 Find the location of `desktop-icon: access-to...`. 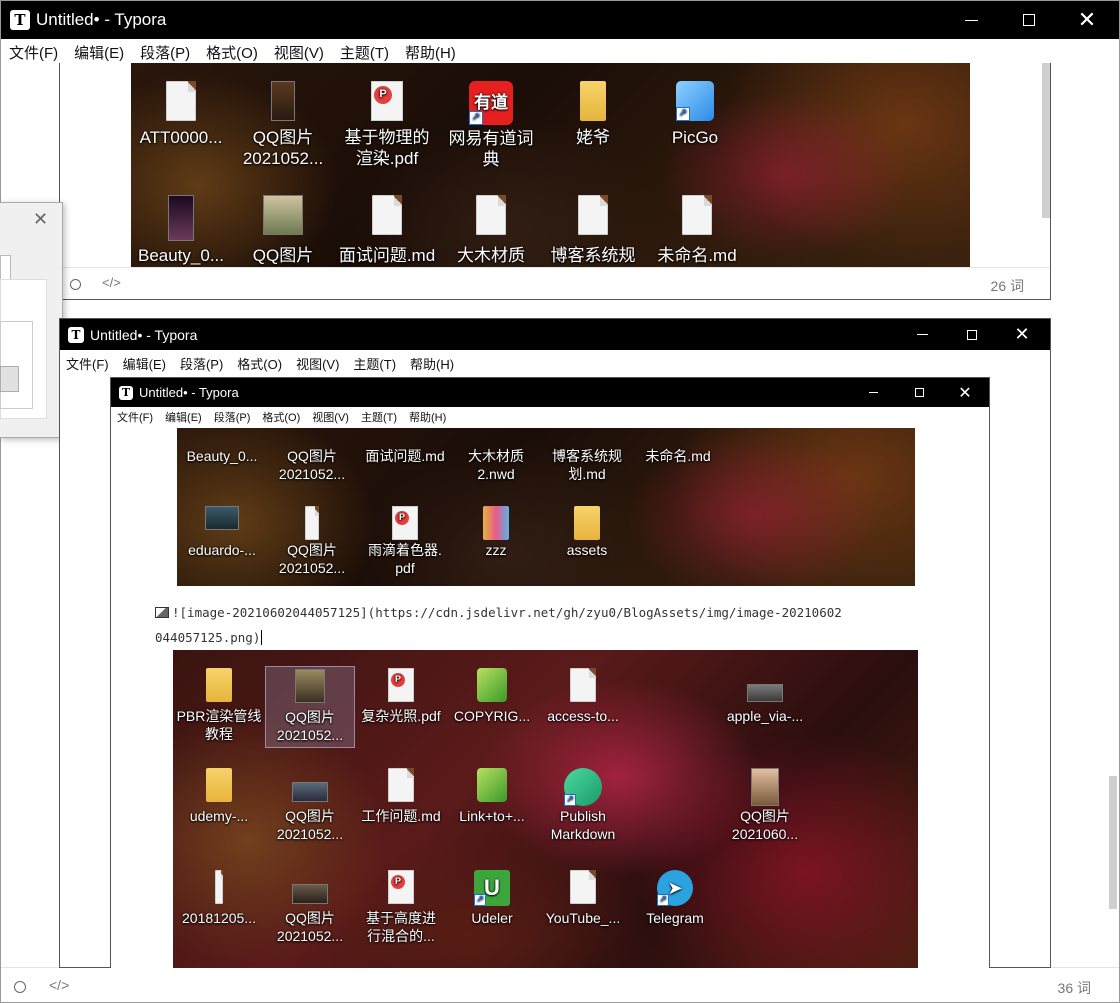

desktop-icon: access-to... is located at coordinates (583, 697).